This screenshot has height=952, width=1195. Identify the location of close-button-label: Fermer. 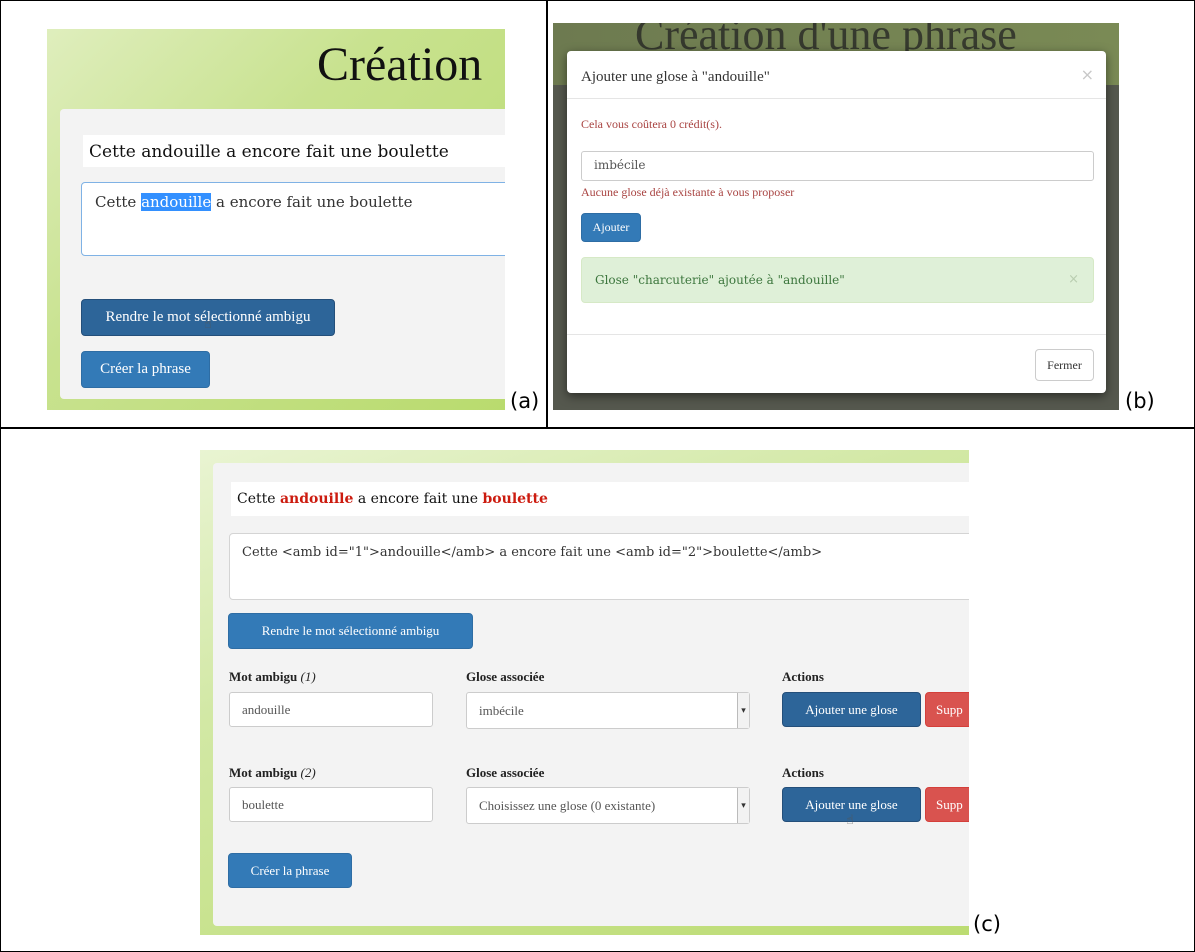
(1064, 364).